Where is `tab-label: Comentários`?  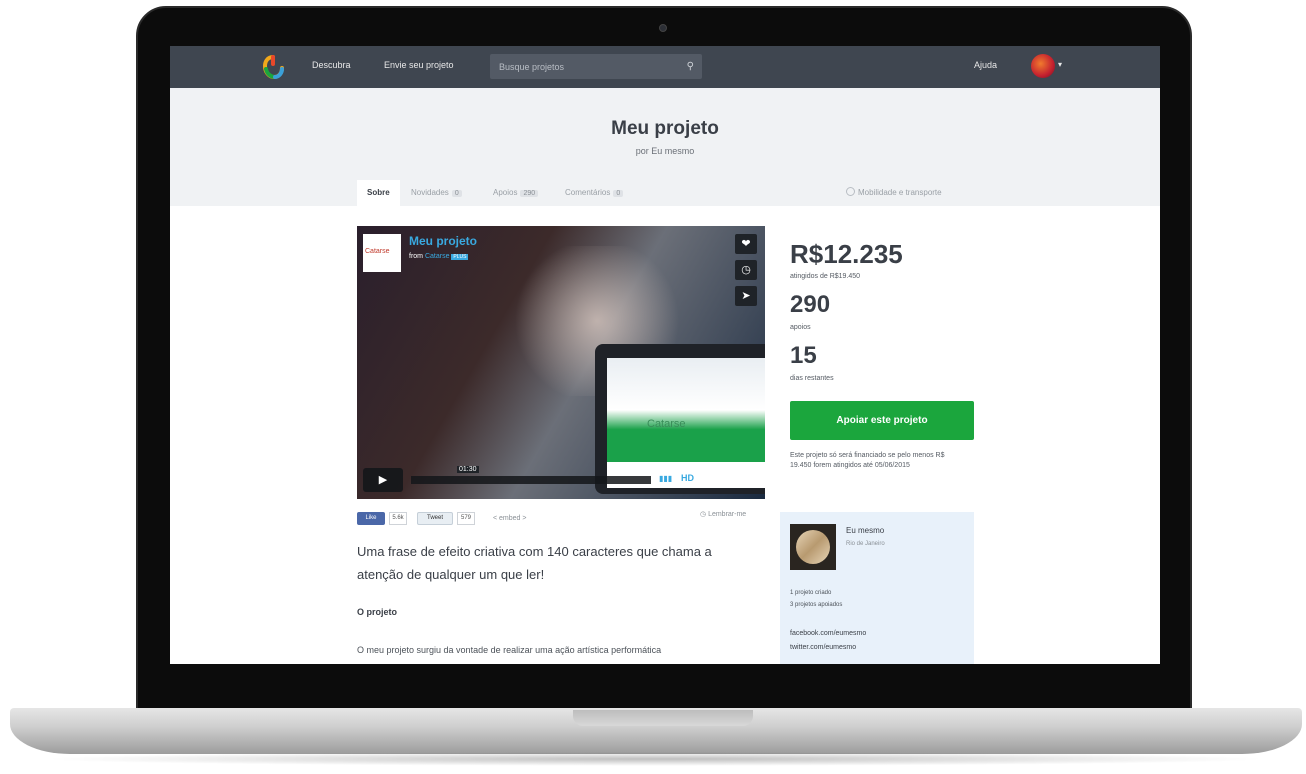
tab-label: Comentários is located at coordinates (588, 192).